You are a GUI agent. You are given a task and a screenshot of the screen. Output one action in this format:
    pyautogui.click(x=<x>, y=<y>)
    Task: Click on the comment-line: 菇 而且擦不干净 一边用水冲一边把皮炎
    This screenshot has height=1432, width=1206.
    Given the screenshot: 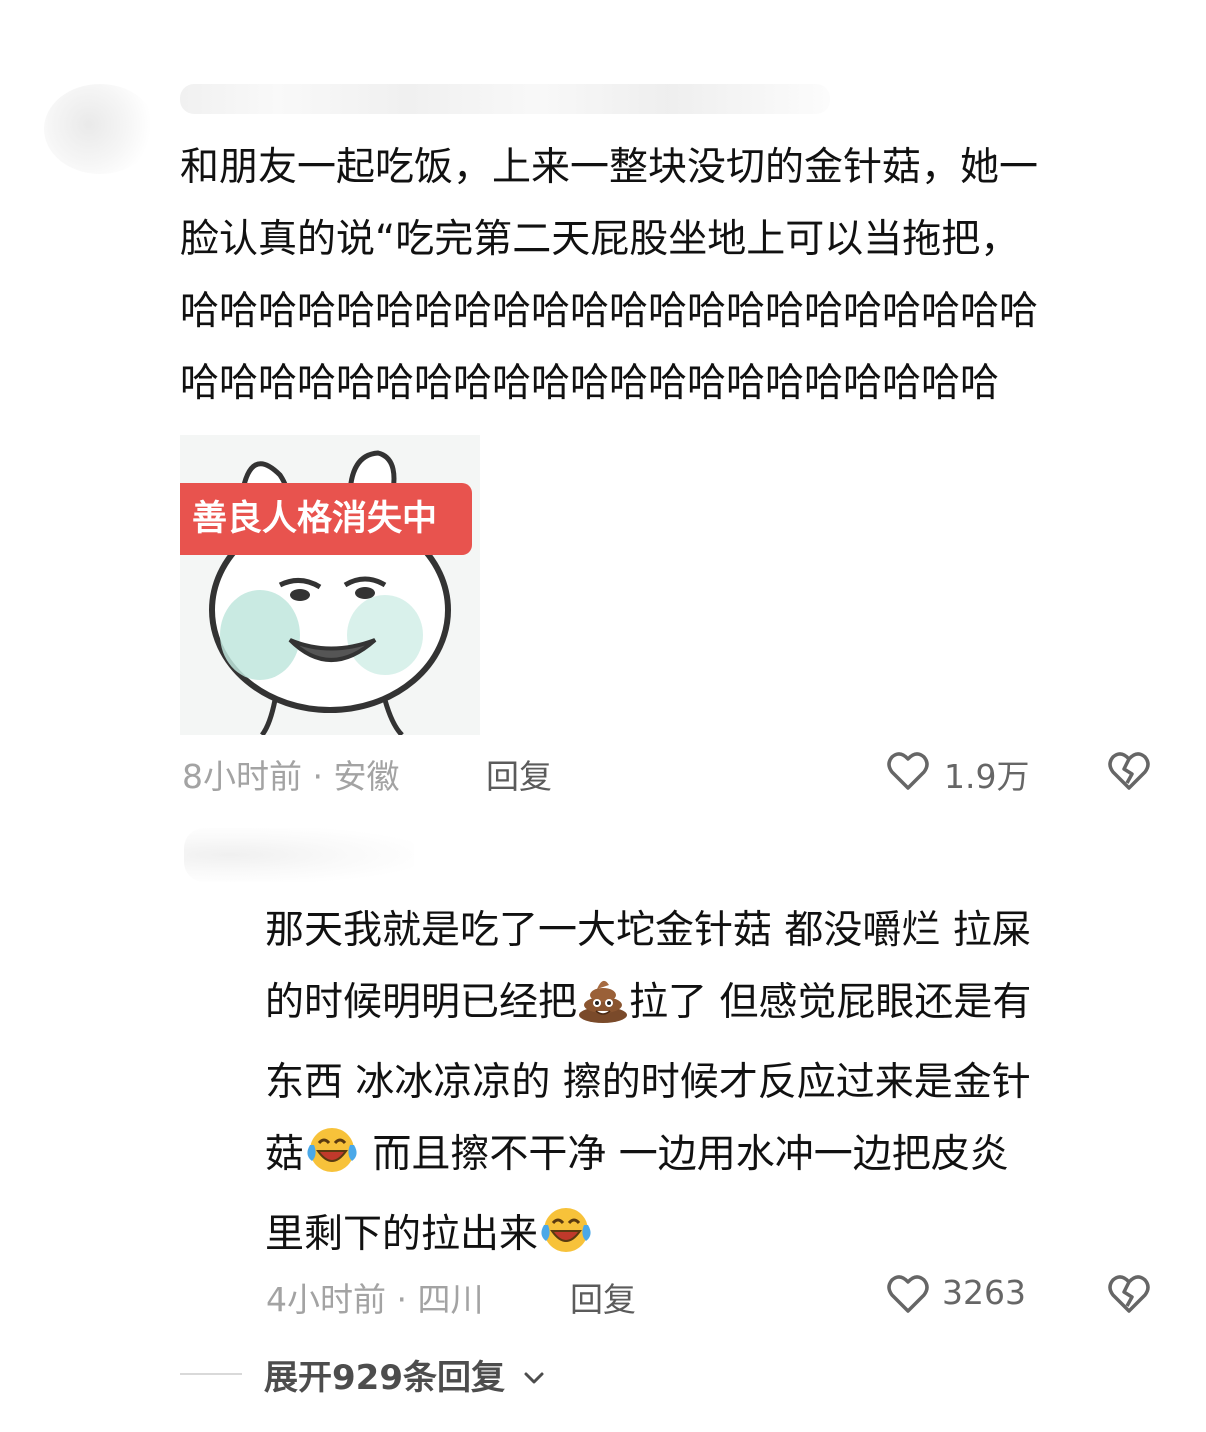 What is the action you would take?
    pyautogui.click(x=648, y=1159)
    